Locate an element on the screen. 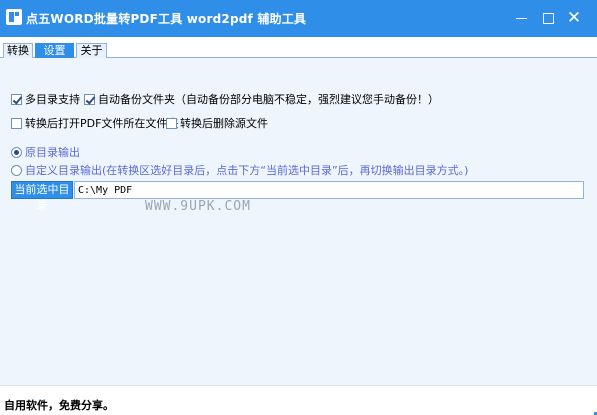  open-folder-checkbox is located at coordinates (16, 123).